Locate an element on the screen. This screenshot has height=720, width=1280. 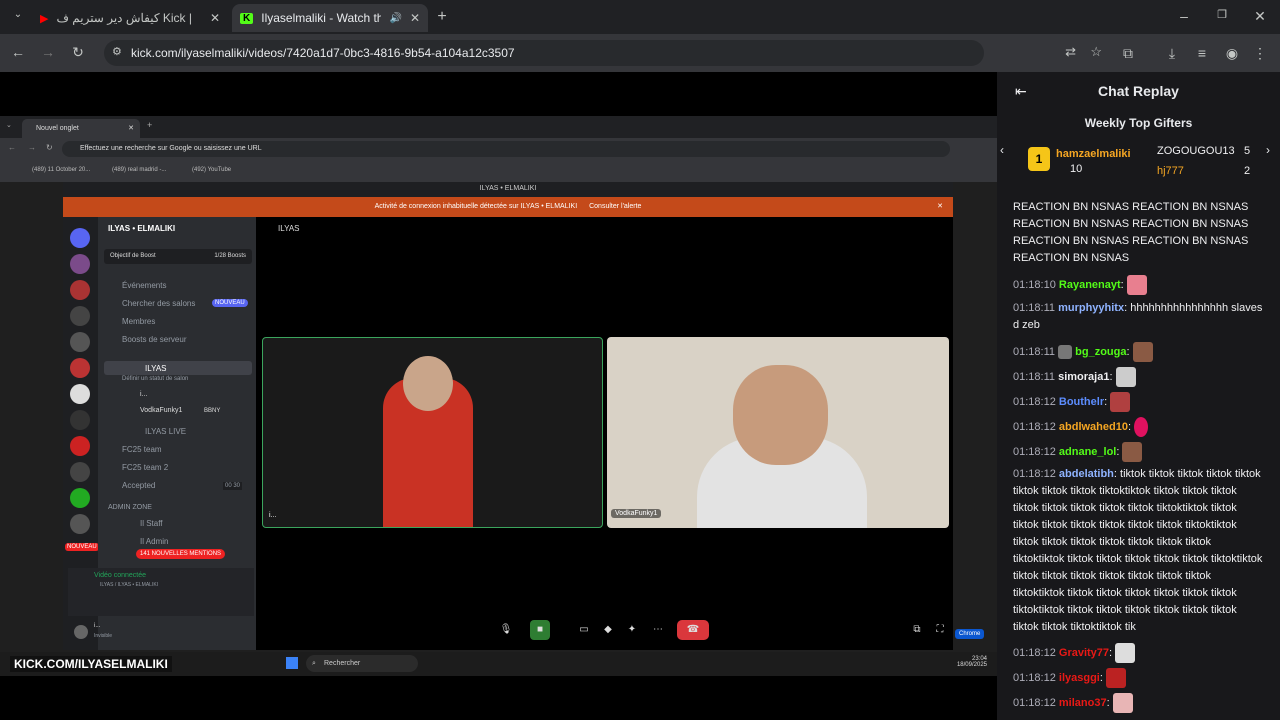
chat-username: Rayanenayt is located at coordinates (1090, 285).